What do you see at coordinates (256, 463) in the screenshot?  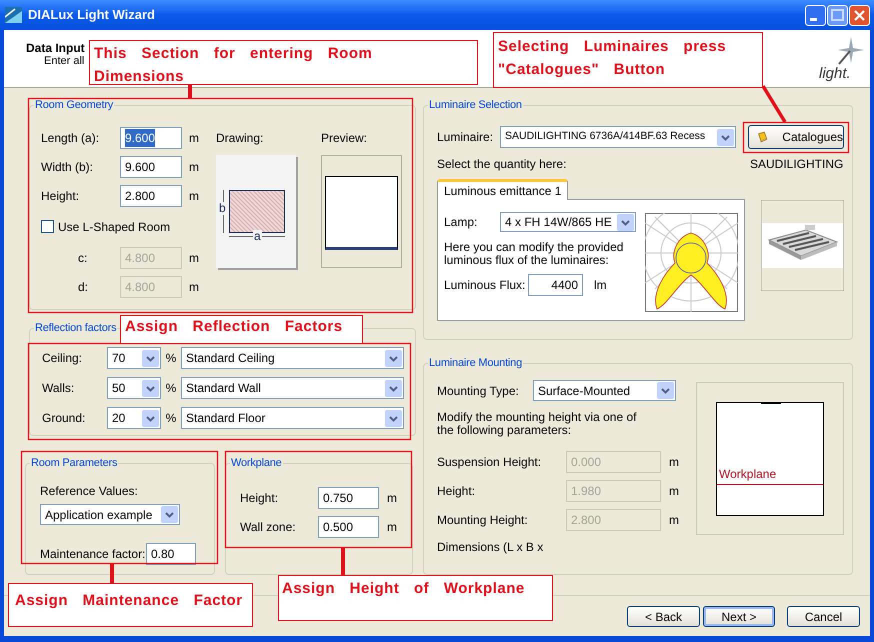 I see `group-title: Workplane` at bounding box center [256, 463].